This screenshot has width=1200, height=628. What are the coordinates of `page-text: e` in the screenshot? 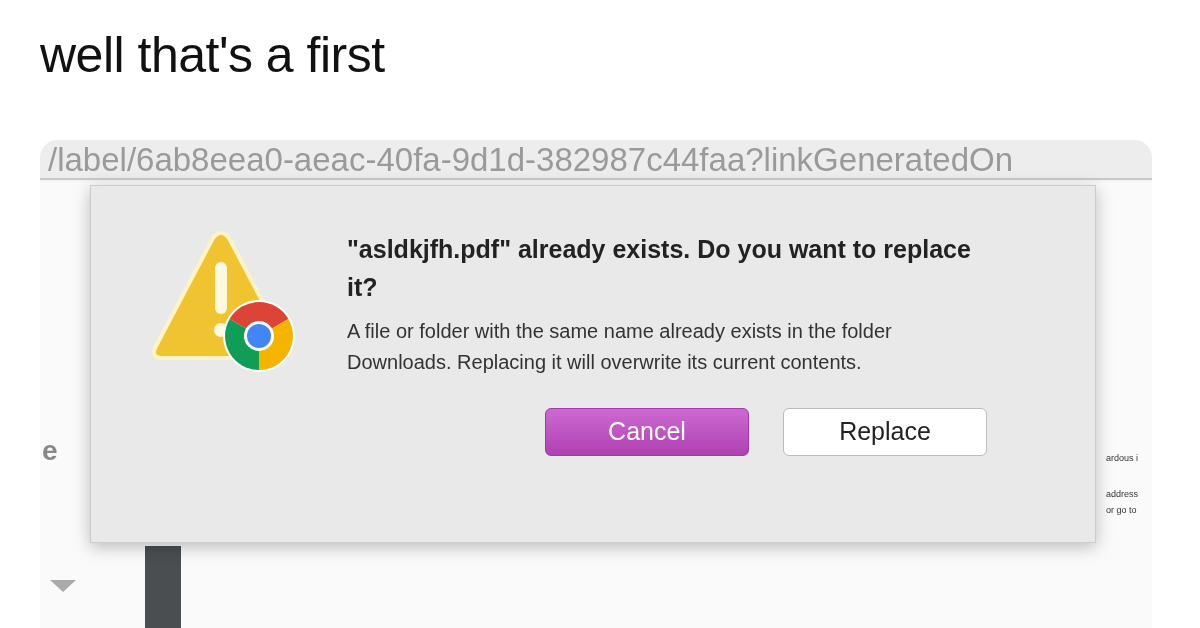 It's located at (50, 451).